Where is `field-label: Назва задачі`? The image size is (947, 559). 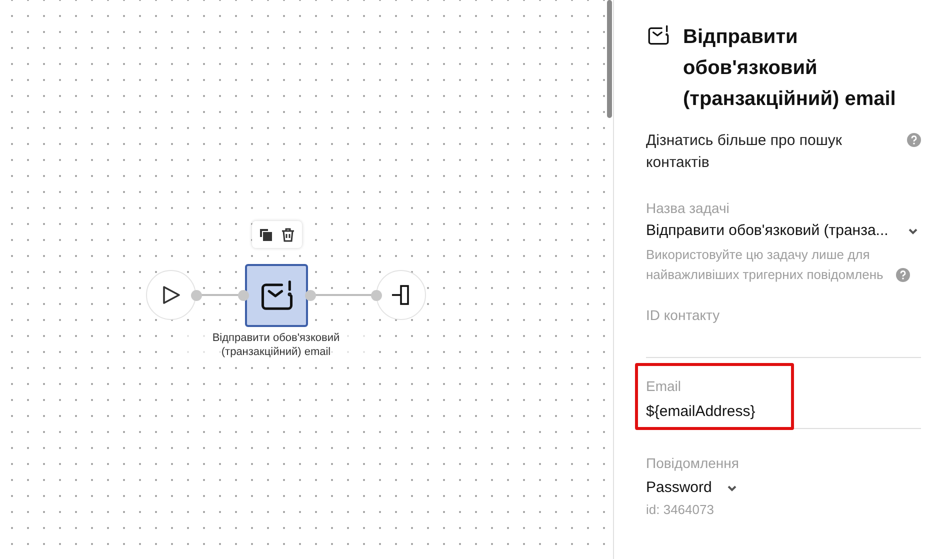
field-label: Назва задачі is located at coordinates (688, 208).